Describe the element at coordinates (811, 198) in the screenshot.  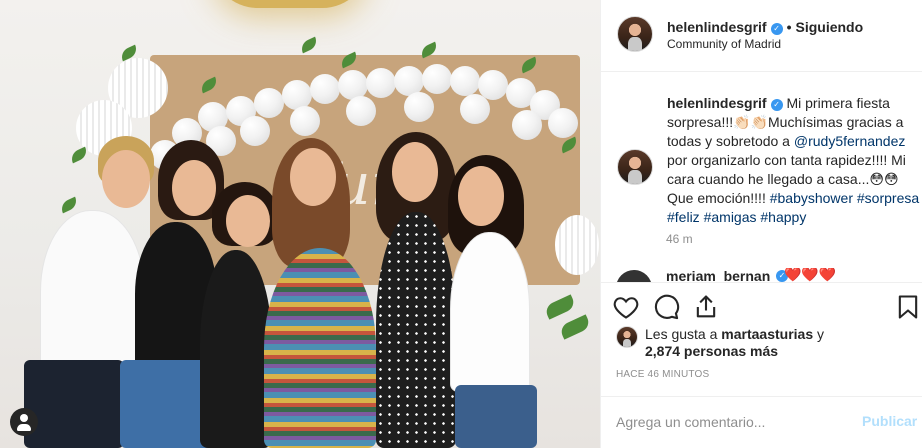
I see `hashtag: #babyshower` at that location.